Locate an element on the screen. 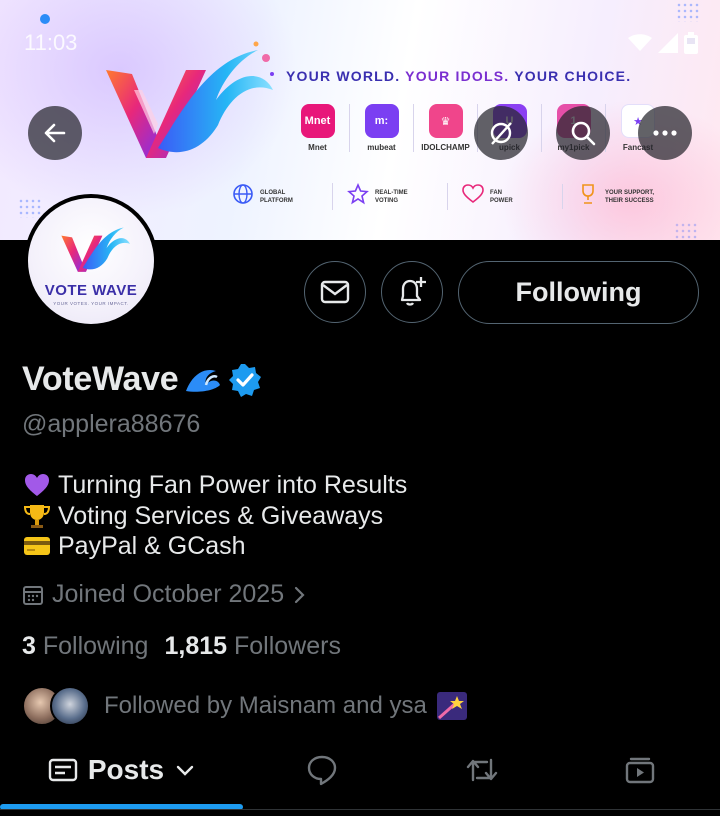 The width and height of the screenshot is (720, 816). back-button is located at coordinates (55, 133).